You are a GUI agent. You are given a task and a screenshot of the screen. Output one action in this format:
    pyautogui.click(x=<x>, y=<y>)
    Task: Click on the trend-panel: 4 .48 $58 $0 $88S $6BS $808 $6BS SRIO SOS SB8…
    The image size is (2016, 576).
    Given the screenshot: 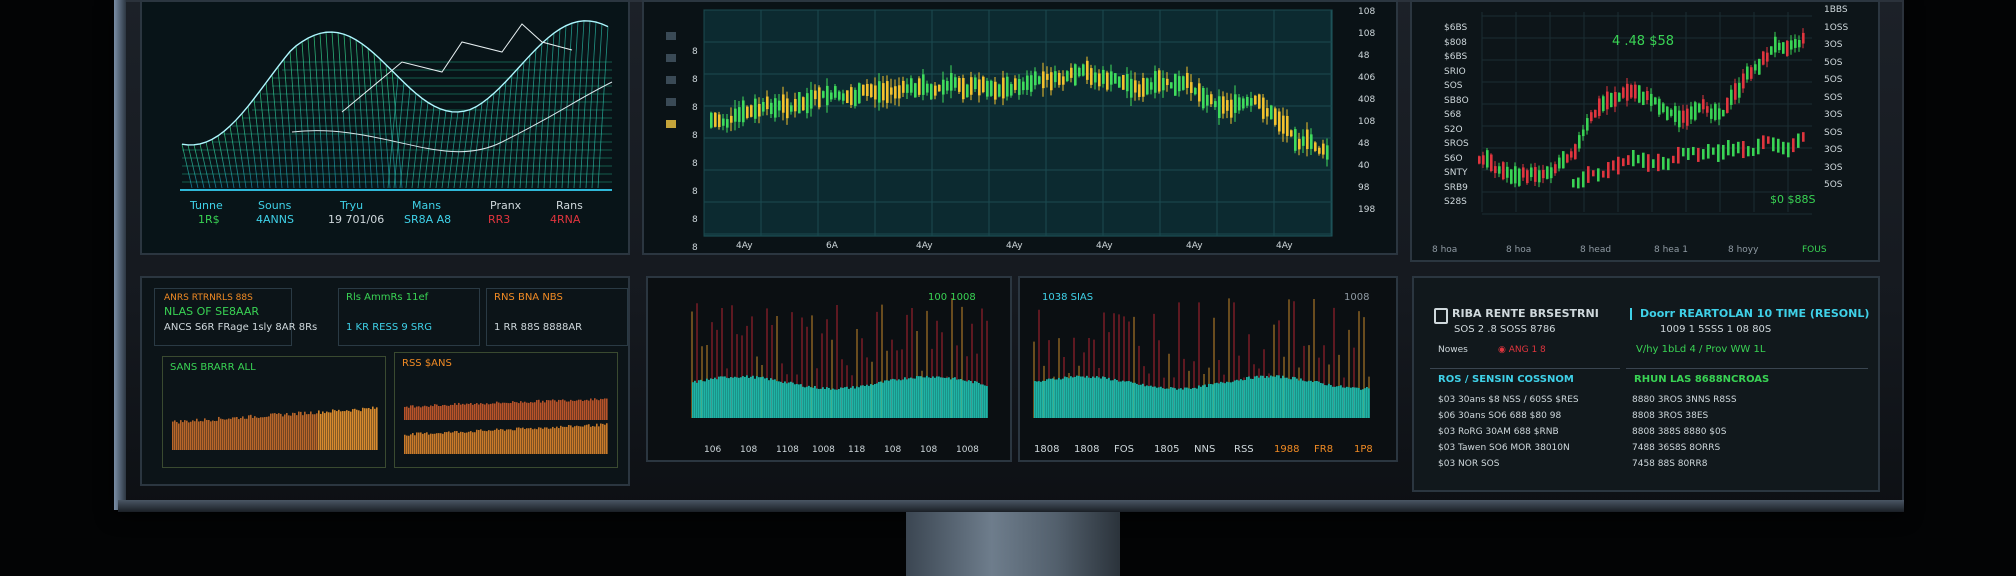 What is the action you would take?
    pyautogui.click(x=1645, y=131)
    